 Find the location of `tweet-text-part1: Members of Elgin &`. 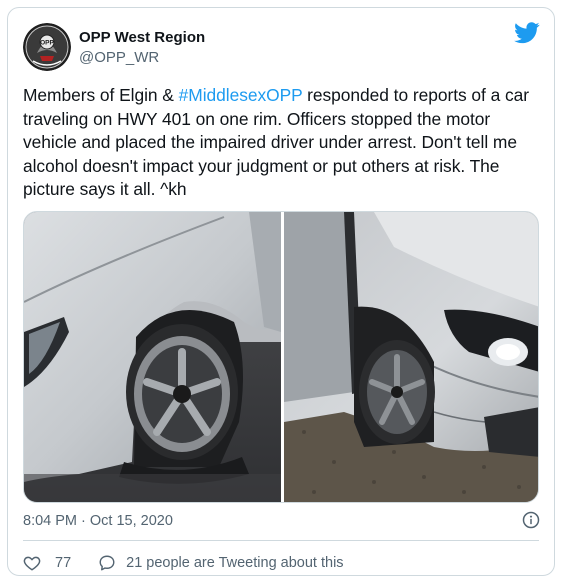

tweet-text-part1: Members of Elgin & is located at coordinates (101, 95).